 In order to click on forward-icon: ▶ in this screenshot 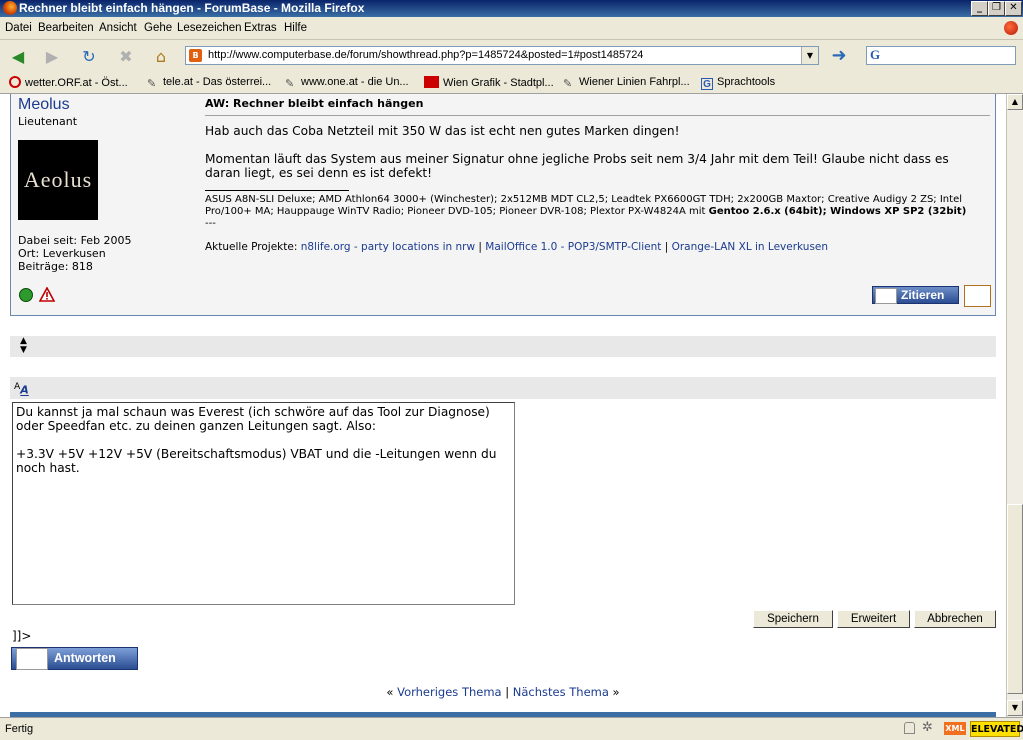, I will do `click(52, 56)`.